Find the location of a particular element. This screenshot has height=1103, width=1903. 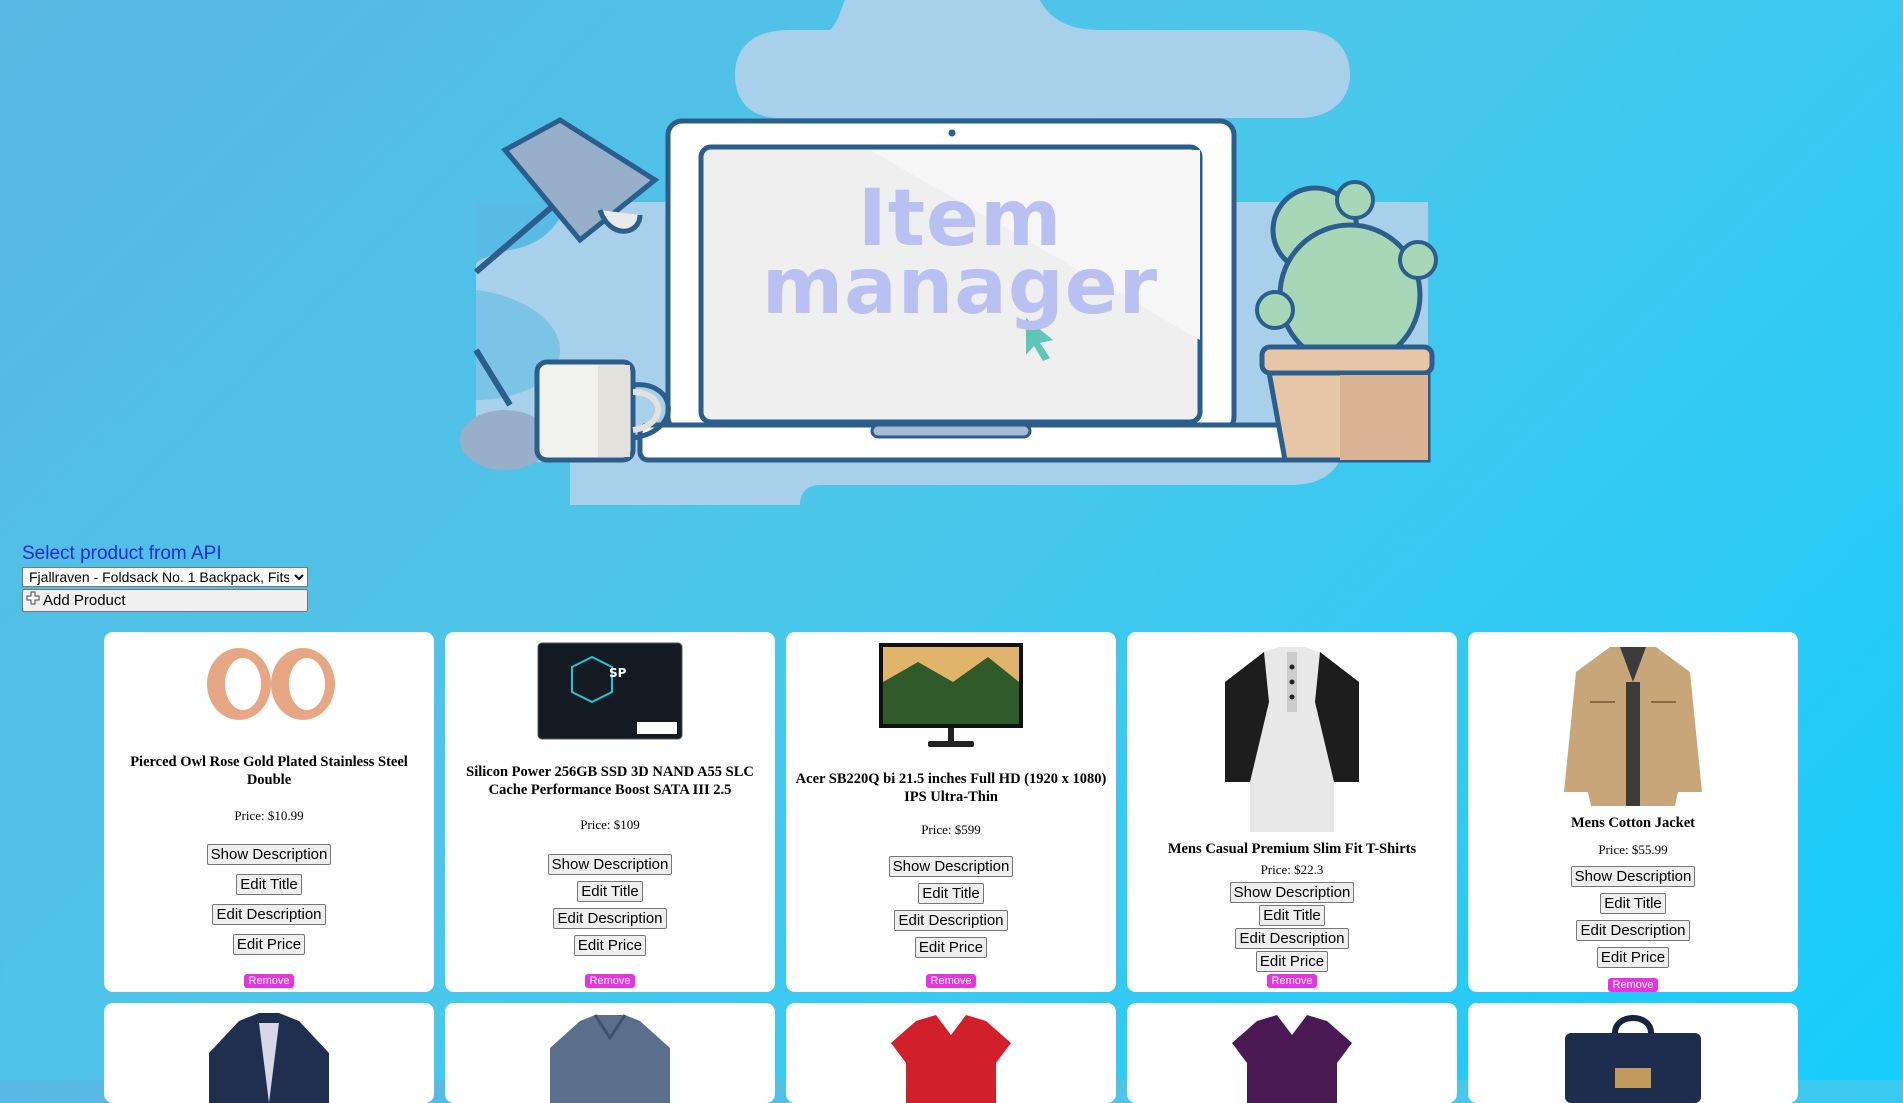

product-image-ssd-drive: SP is located at coordinates (610, 691).